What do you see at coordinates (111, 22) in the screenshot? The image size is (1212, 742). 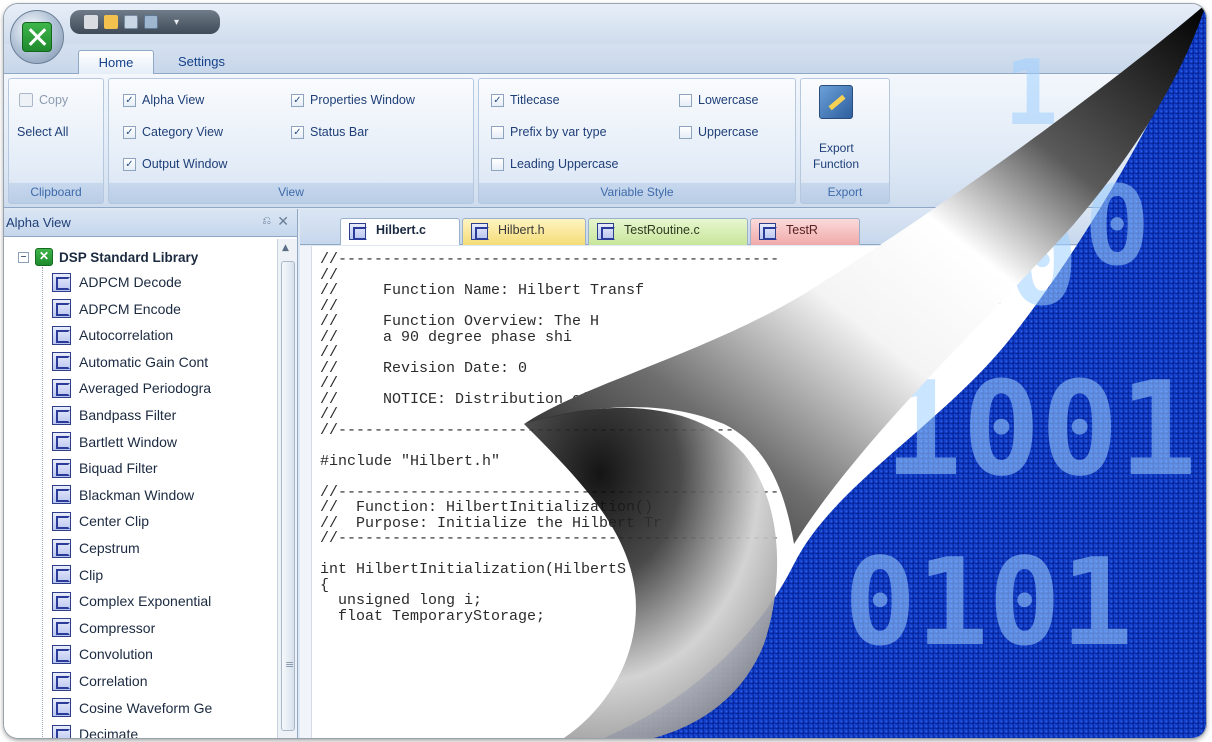 I see `open-folder-icon` at bounding box center [111, 22].